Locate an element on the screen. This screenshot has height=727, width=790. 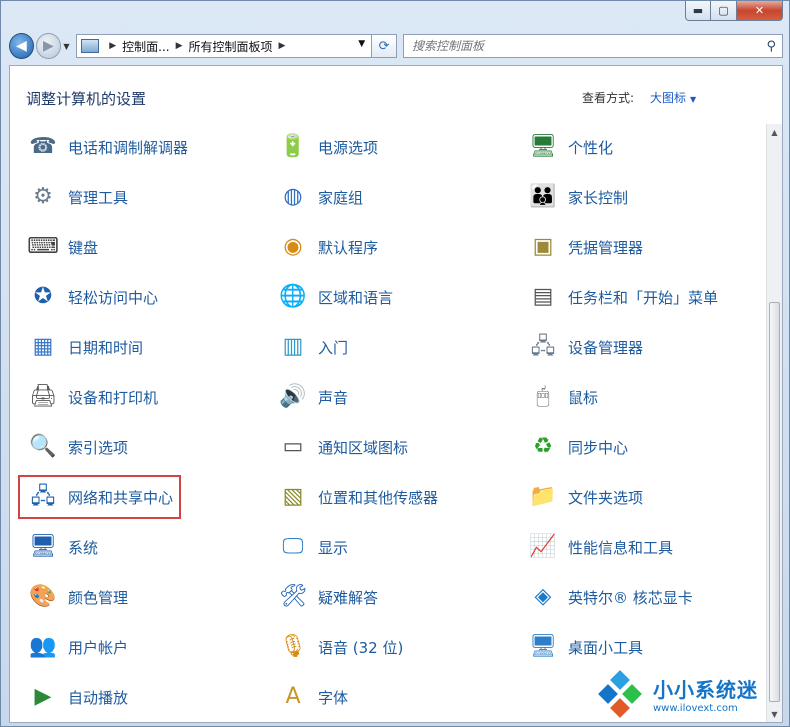
close-button: ✕ is located at coordinates (760, 11).